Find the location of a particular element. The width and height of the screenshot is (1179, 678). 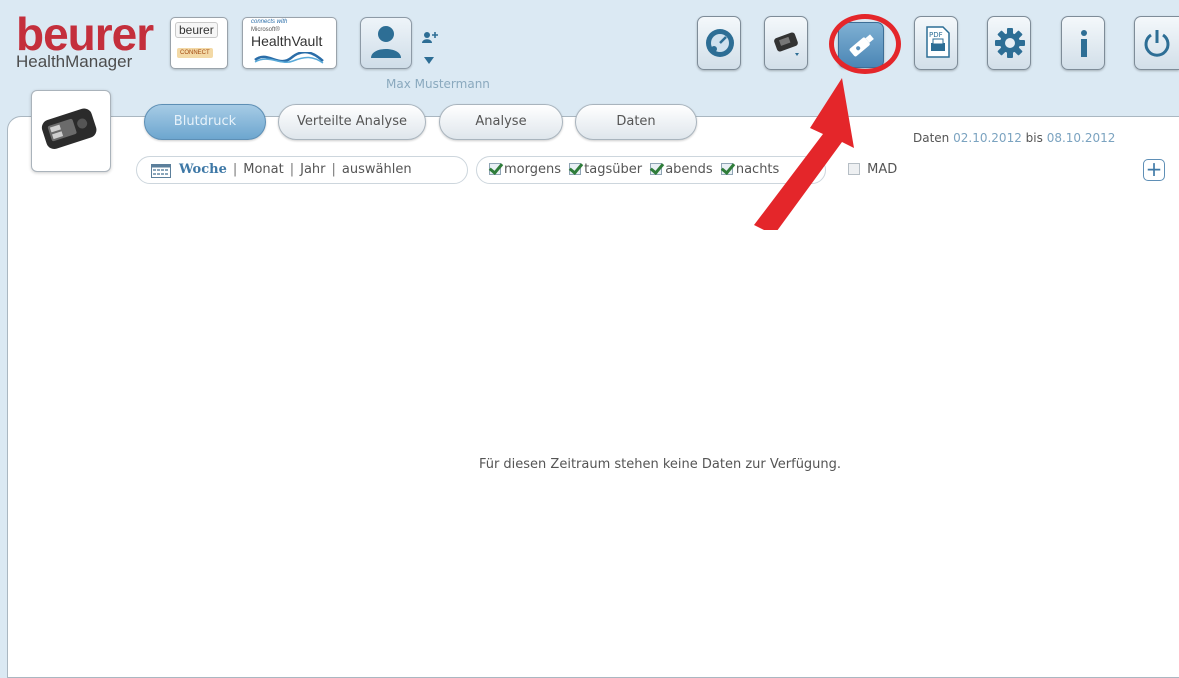

gear-icon is located at coordinates (1010, 43).